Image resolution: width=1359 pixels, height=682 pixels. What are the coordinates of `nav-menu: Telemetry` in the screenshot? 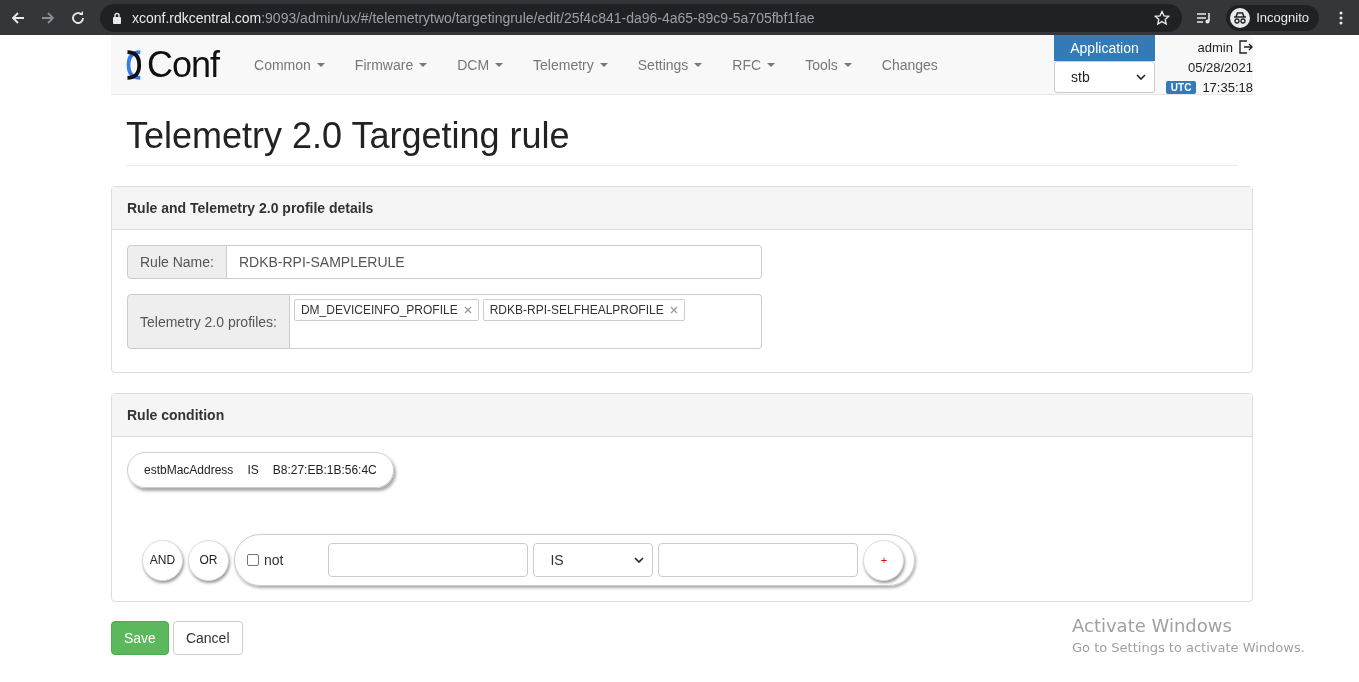 It's located at (570, 64).